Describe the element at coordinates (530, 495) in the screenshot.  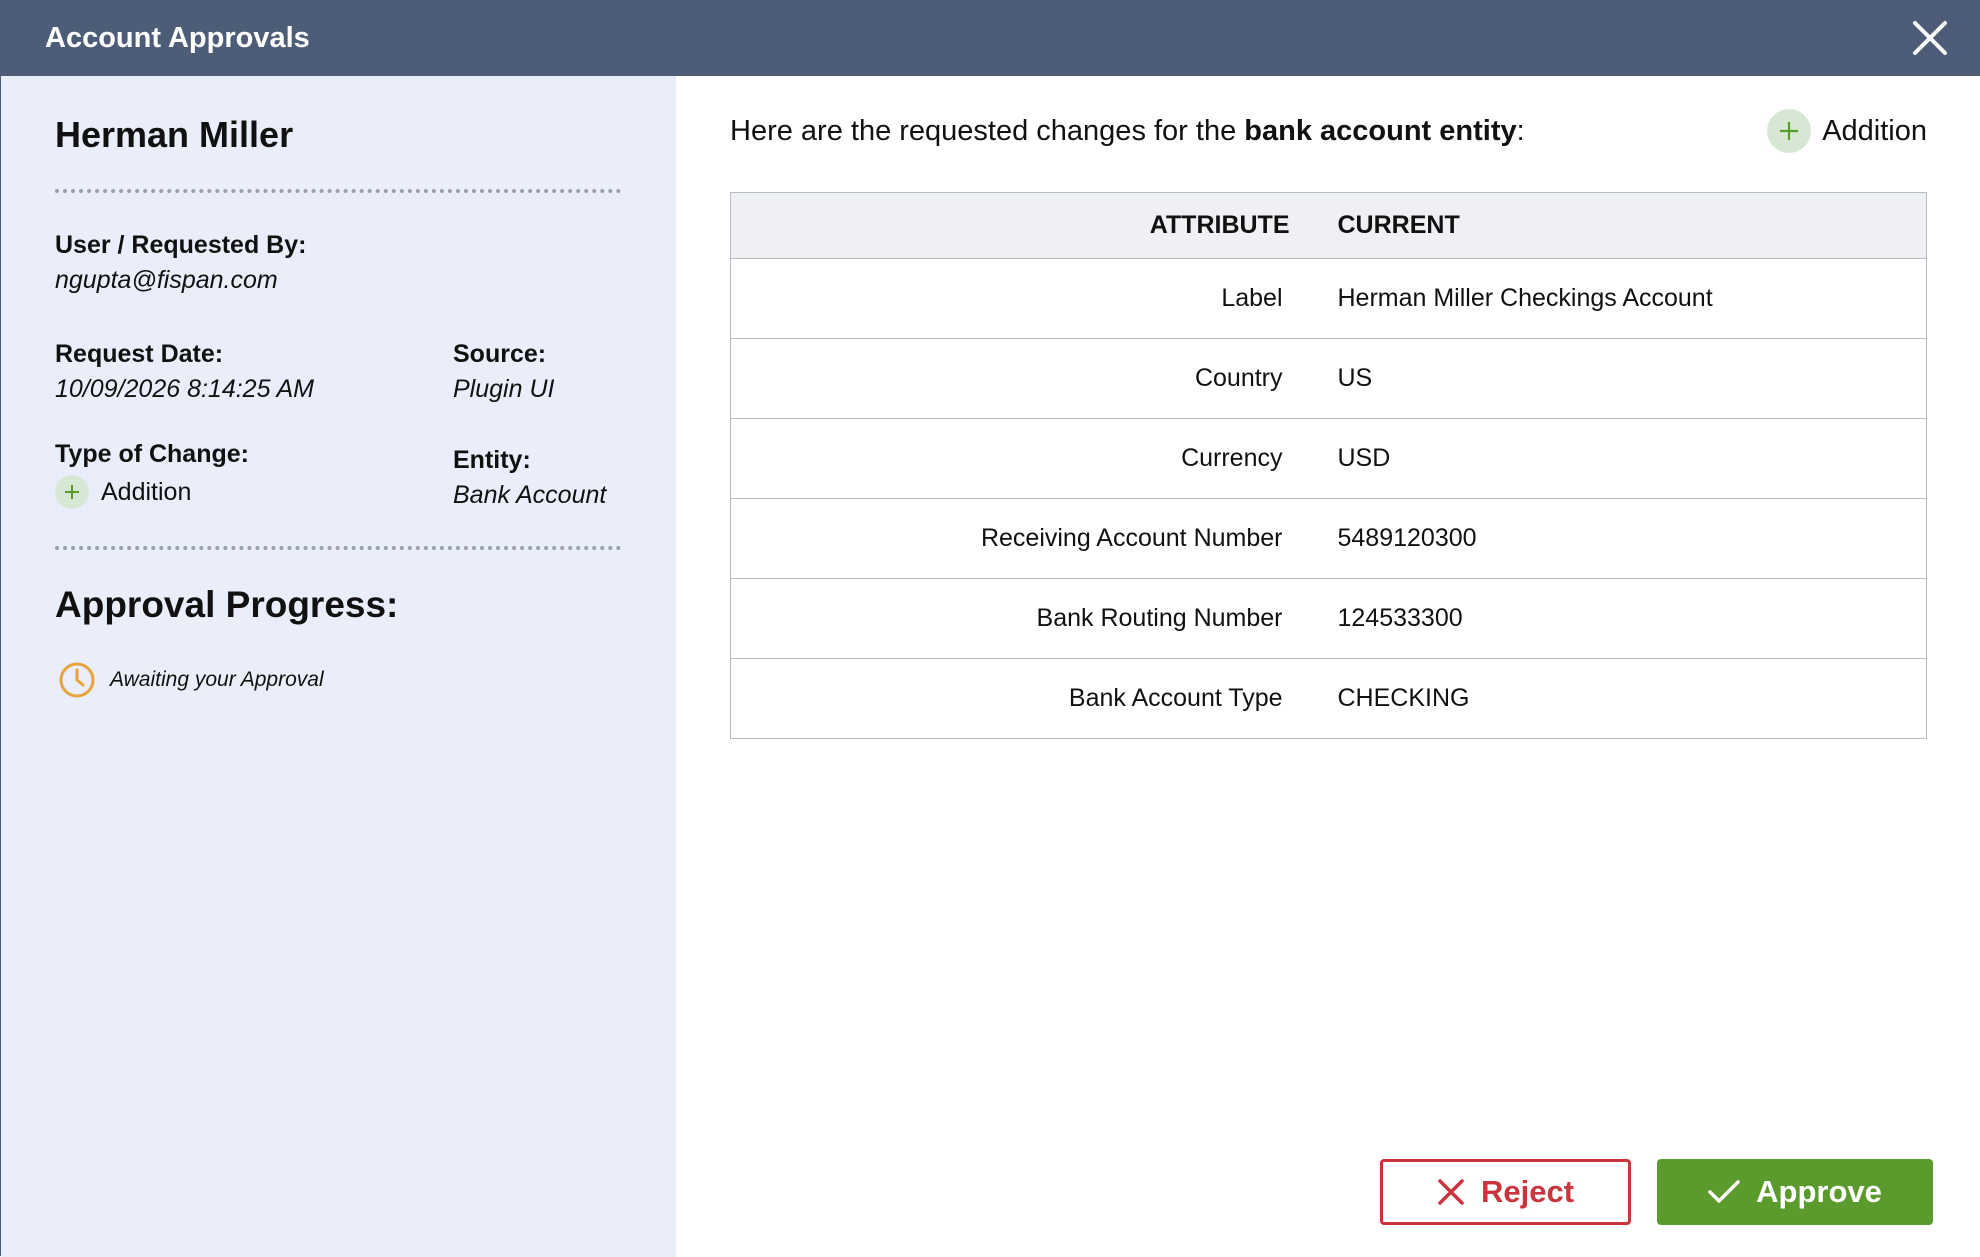
I see `entity-value: Bank Account` at that location.